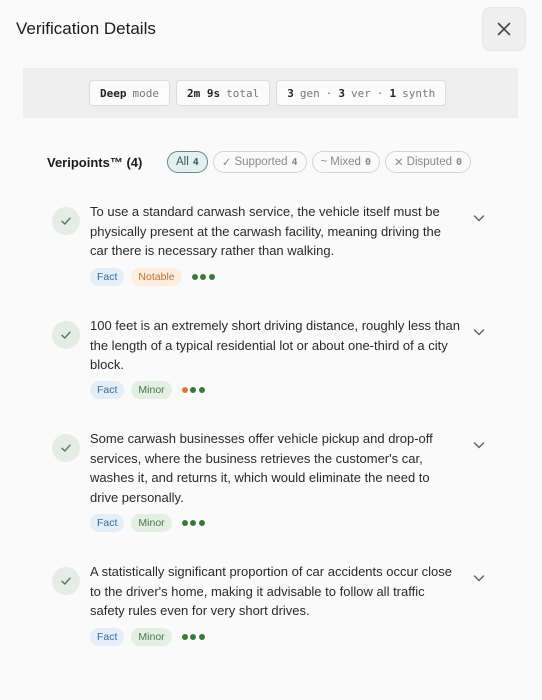  What do you see at coordinates (309, 93) in the screenshot?
I see `gen-label: gen` at bounding box center [309, 93].